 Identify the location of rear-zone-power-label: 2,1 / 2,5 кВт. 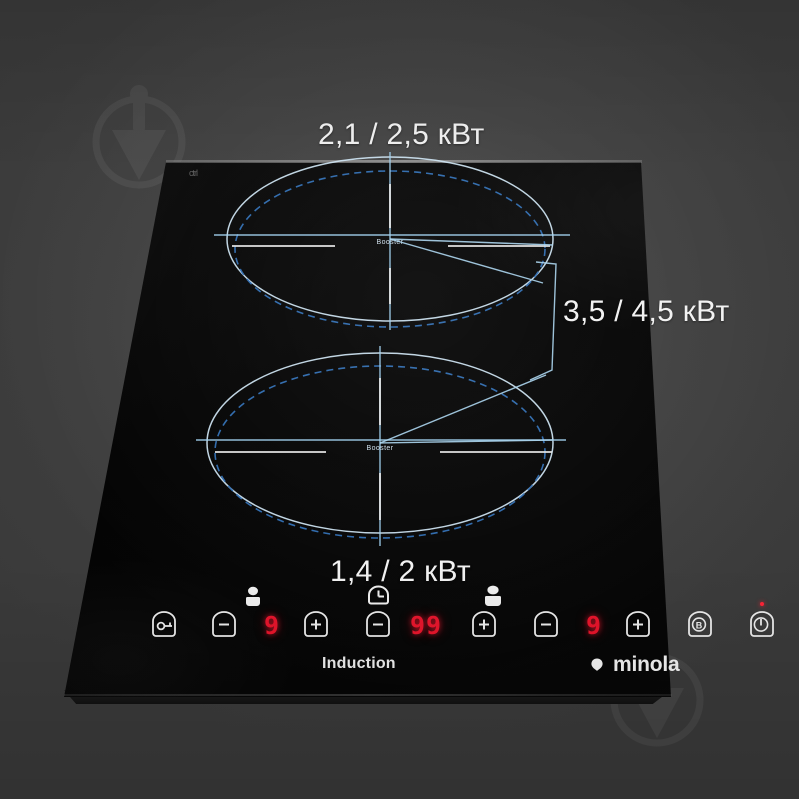
(401, 134).